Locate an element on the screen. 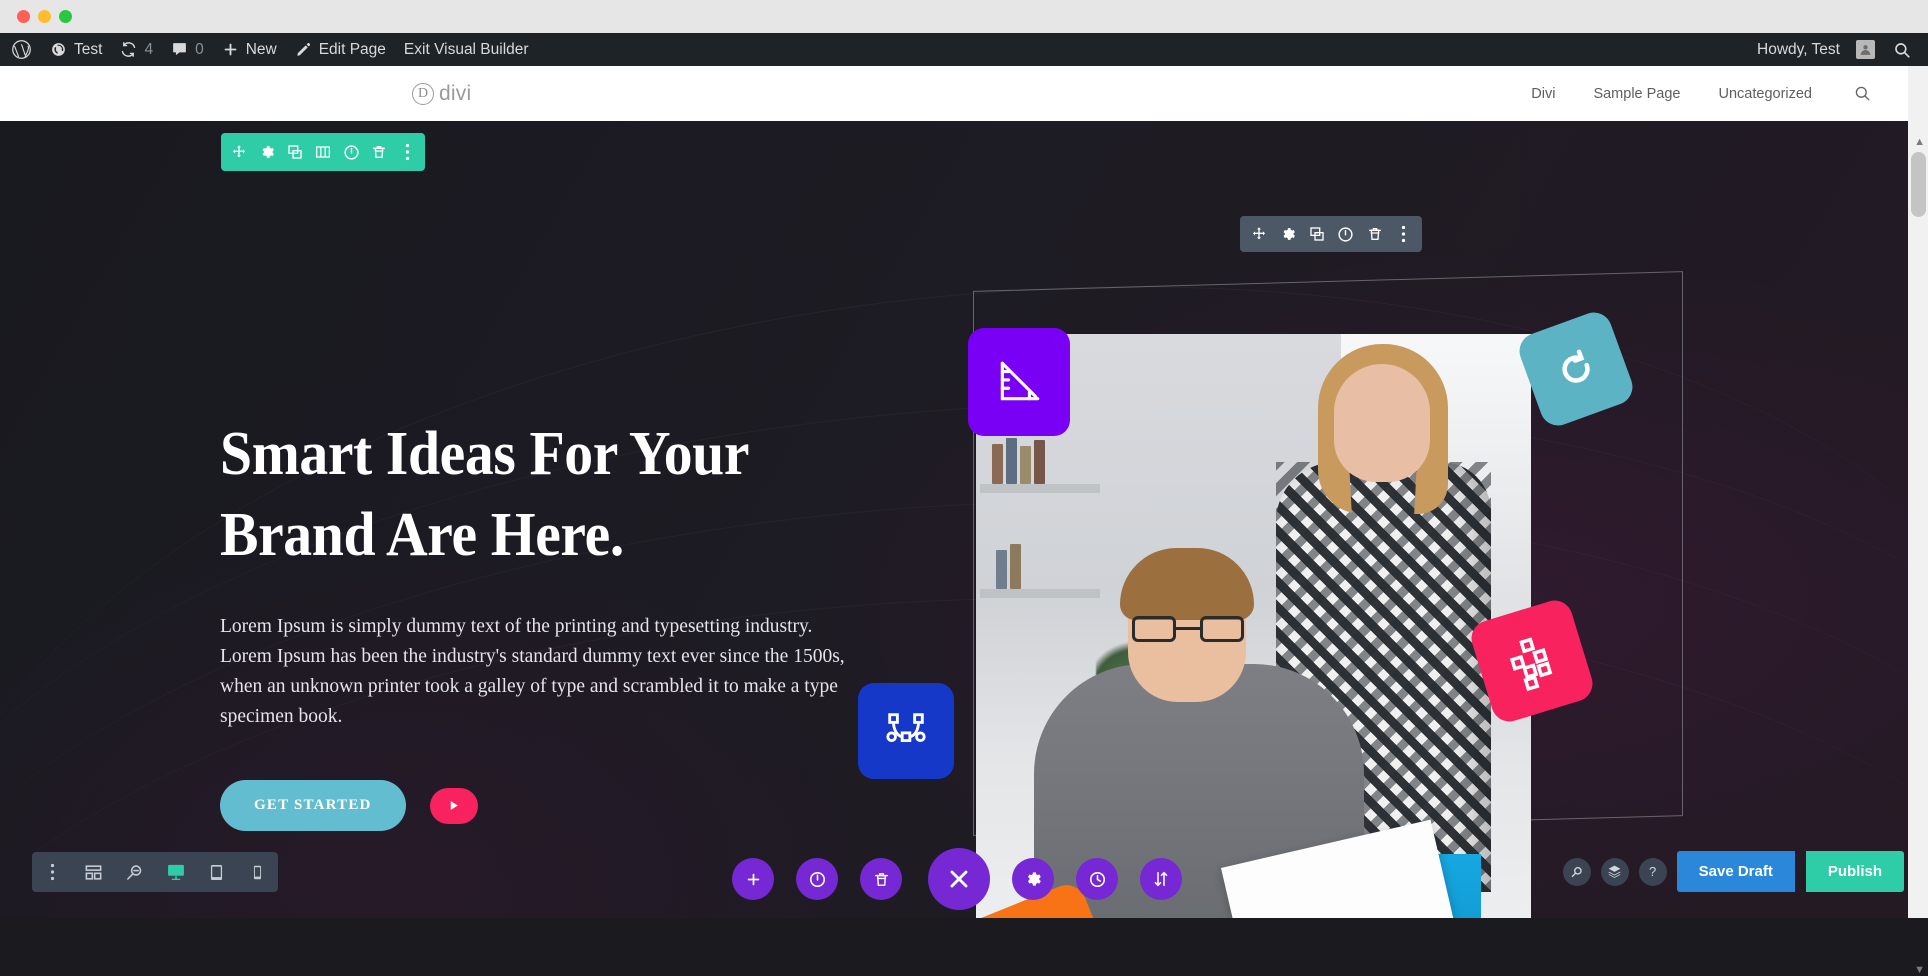 The image size is (1928, 976). builder-left-toolbar is located at coordinates (155, 872).